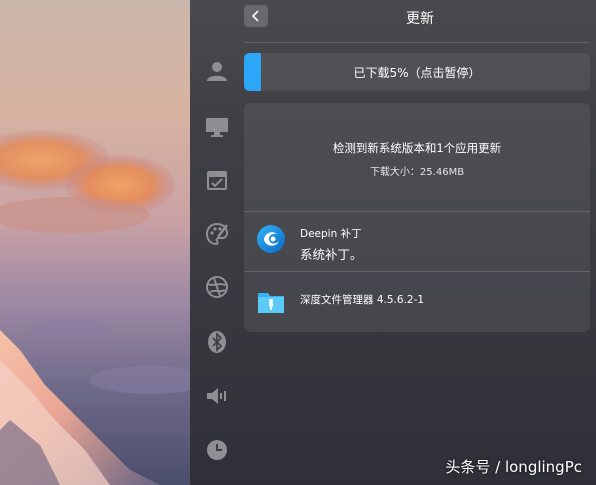 This screenshot has height=485, width=596. I want to click on personalization-icon, so click(217, 234).